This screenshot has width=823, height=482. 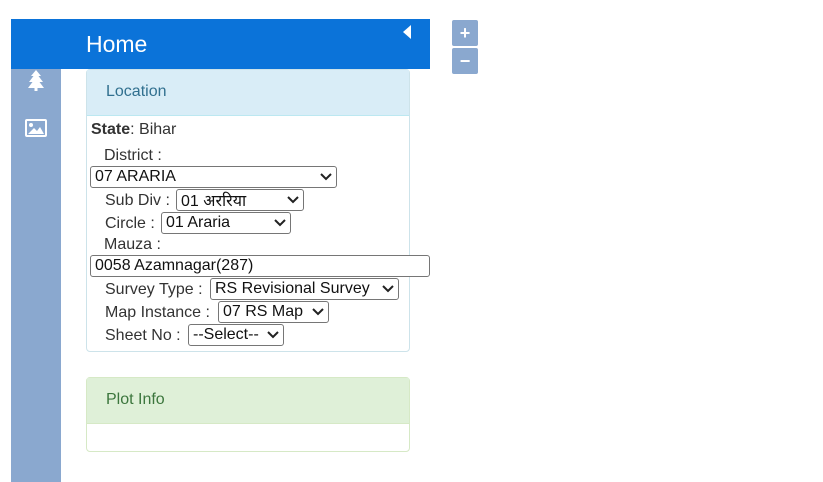 I want to click on map-instance-select-value: 07 RS Map, so click(x=263, y=311).